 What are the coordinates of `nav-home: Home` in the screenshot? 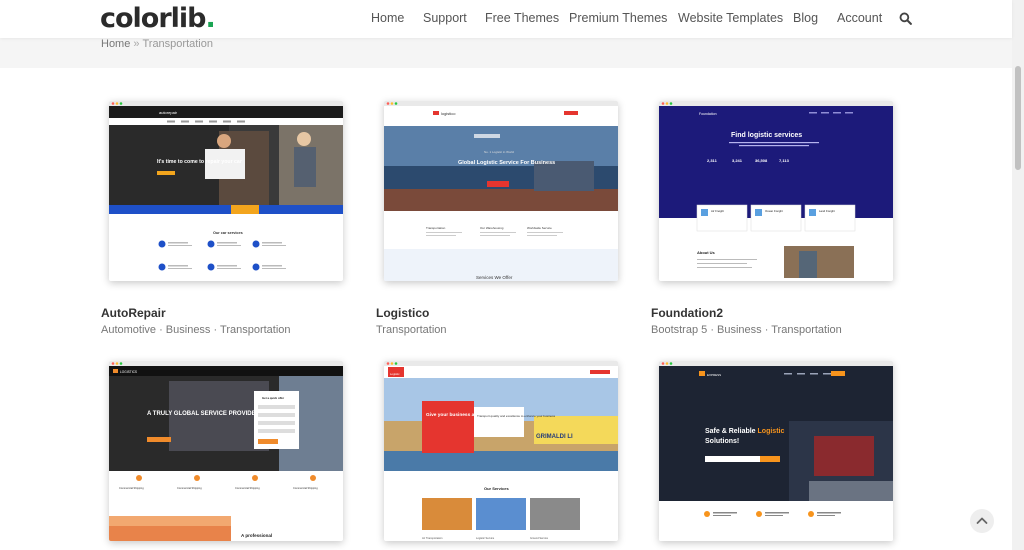 It's located at (387, 18).